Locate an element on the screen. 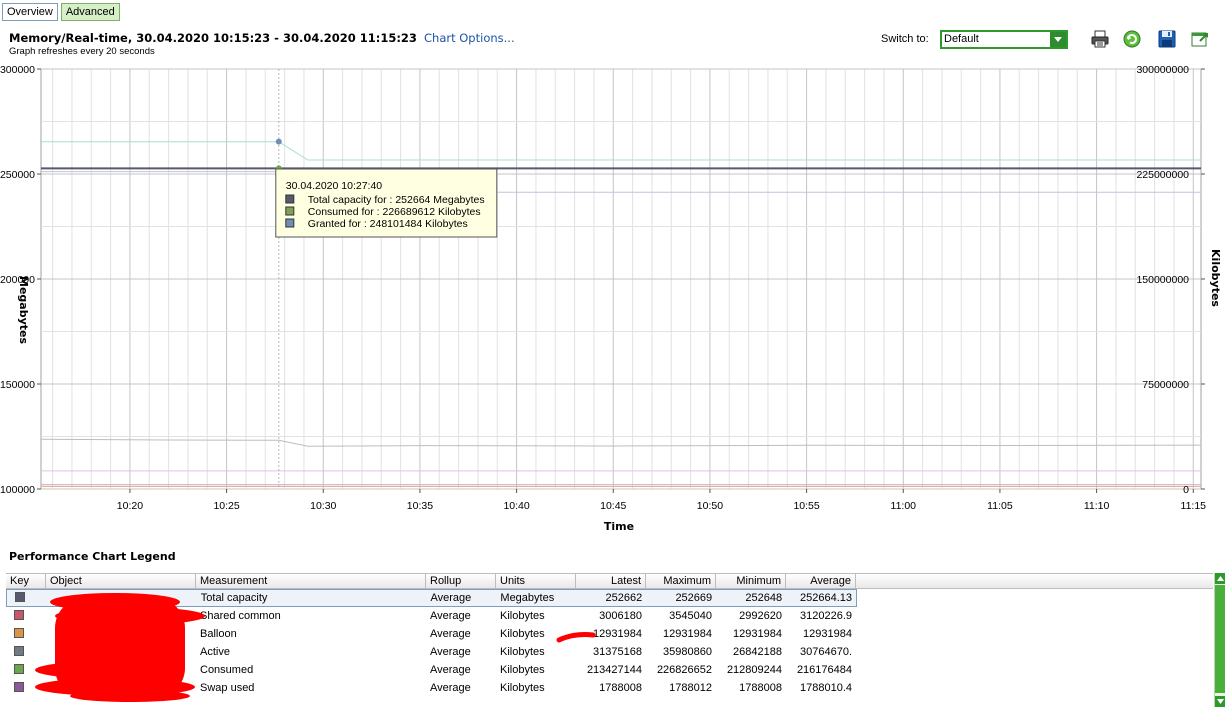 The image size is (1225, 707). view-tabs: Overview Advanced is located at coordinates (61, 12).